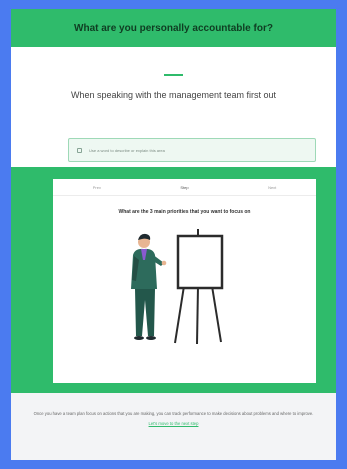 This screenshot has width=347, height=469. Describe the element at coordinates (173, 75) in the screenshot. I see `accent-divider` at that location.